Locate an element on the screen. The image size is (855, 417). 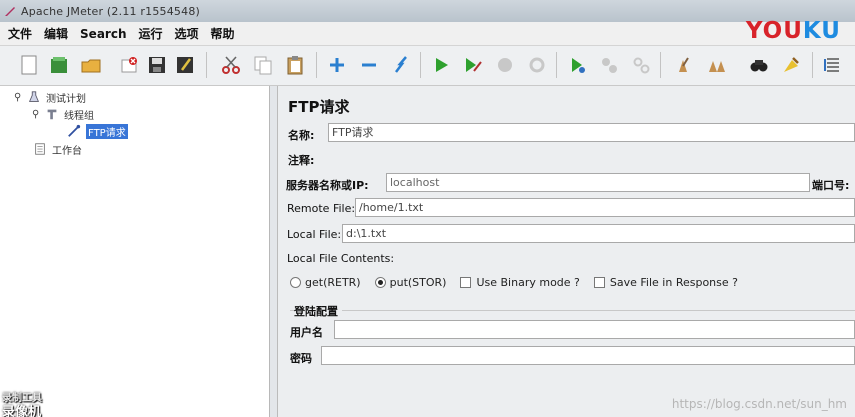
shutdown-icon is located at coordinates (537, 65).